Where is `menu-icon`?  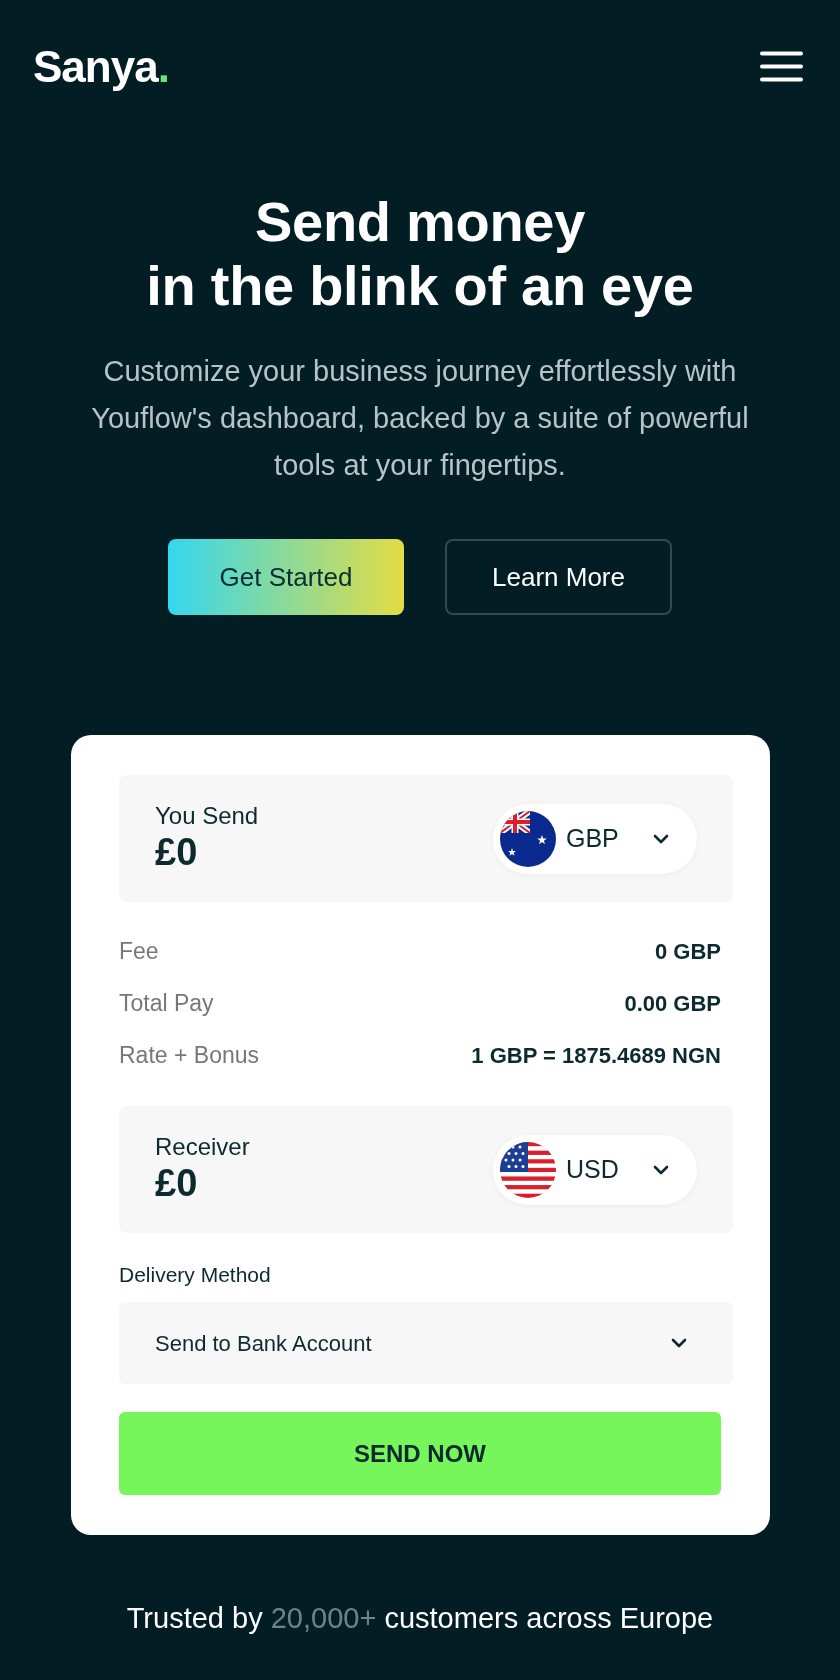 menu-icon is located at coordinates (781, 66).